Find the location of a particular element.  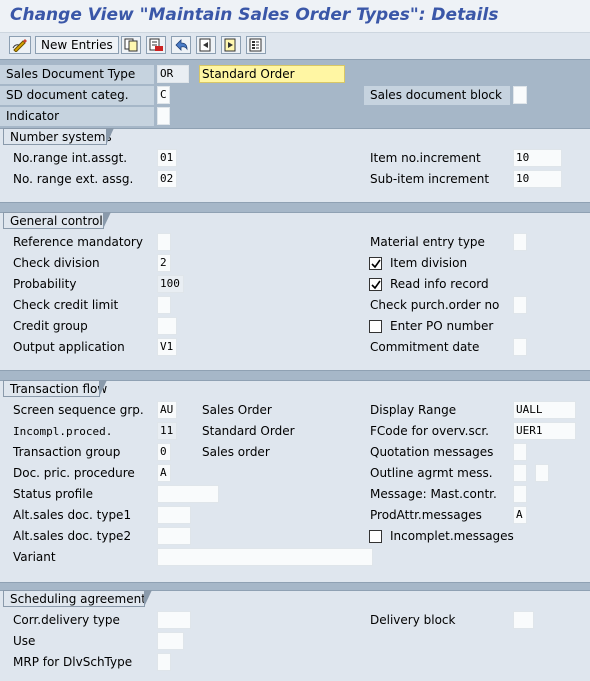

indicator-field is located at coordinates (163, 116).